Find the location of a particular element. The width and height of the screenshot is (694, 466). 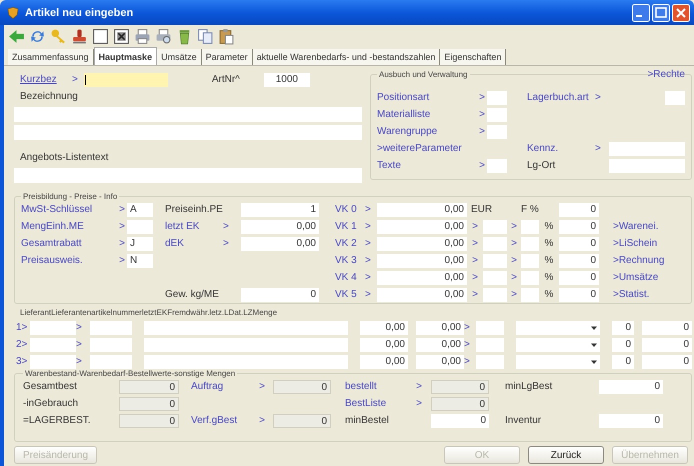

field-link: letzt EK is located at coordinates (182, 226).